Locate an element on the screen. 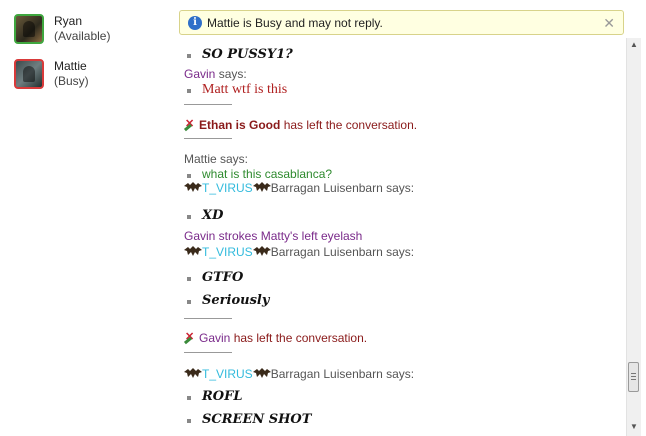 The height and width of the screenshot is (436, 646). message-header: Gavin says: is located at coordinates (215, 74).